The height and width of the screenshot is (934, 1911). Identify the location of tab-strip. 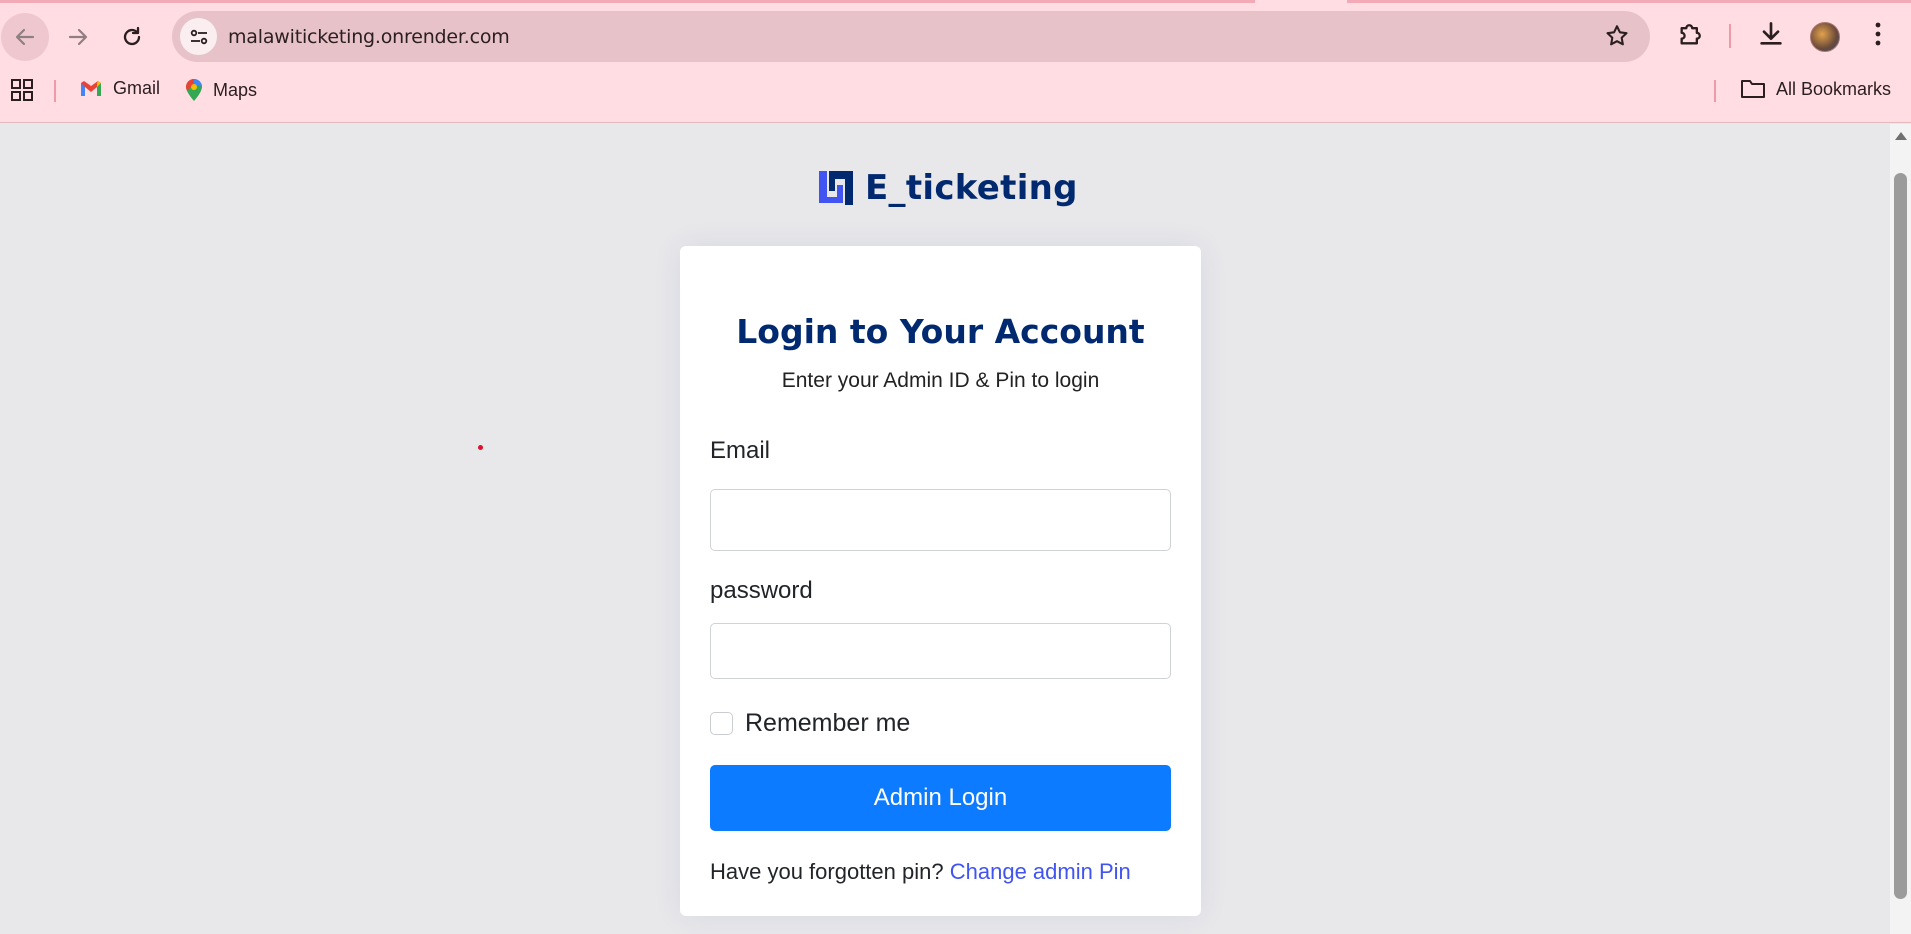
(955, 1).